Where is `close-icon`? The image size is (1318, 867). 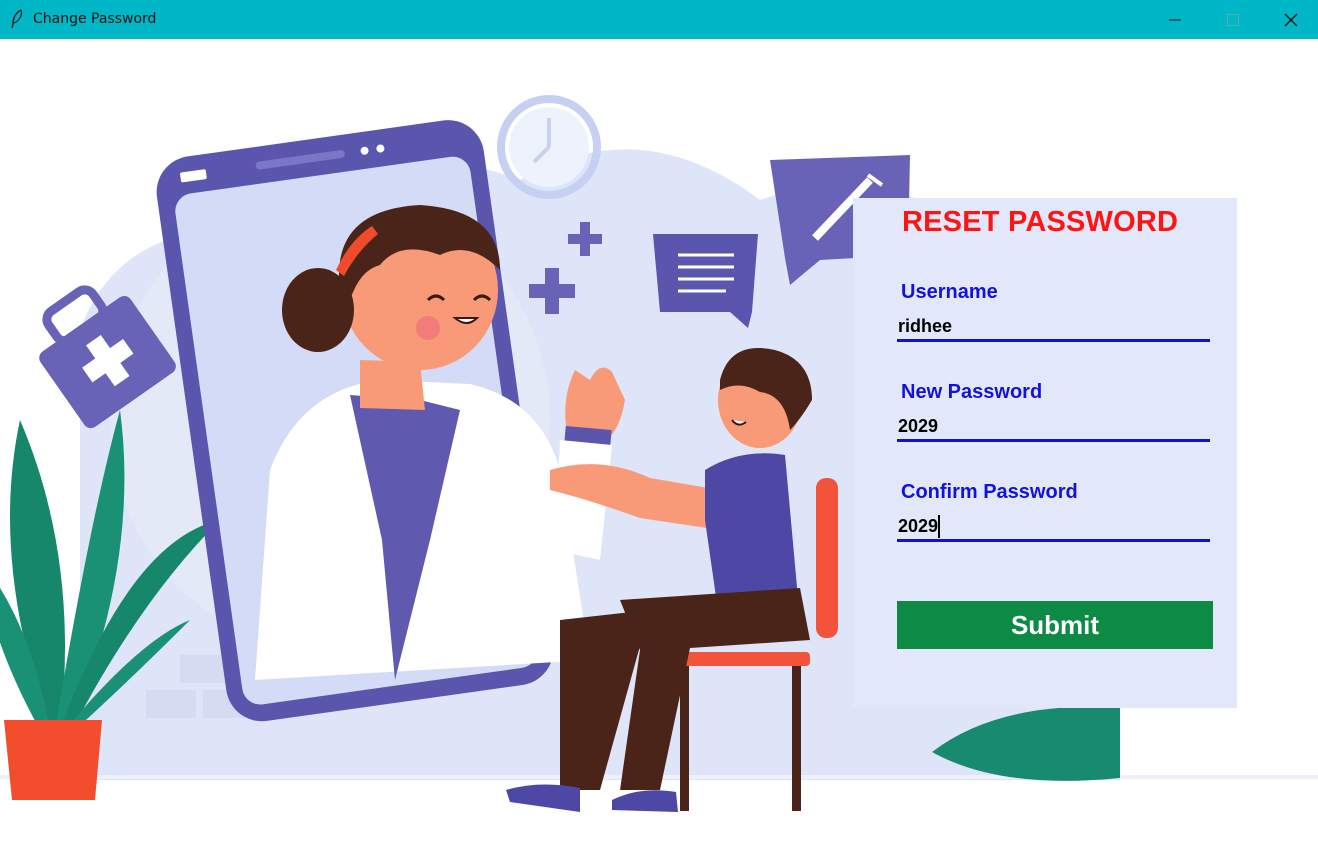
close-icon is located at coordinates (1291, 20).